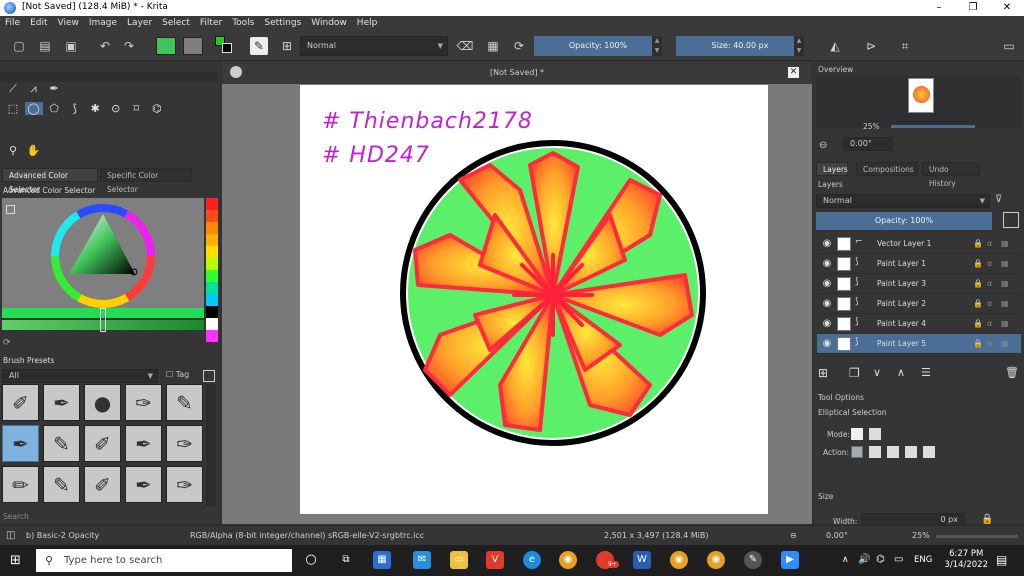  What do you see at coordinates (136, 108) in the screenshot?
I see `bezier-select-icon: ⌑` at bounding box center [136, 108].